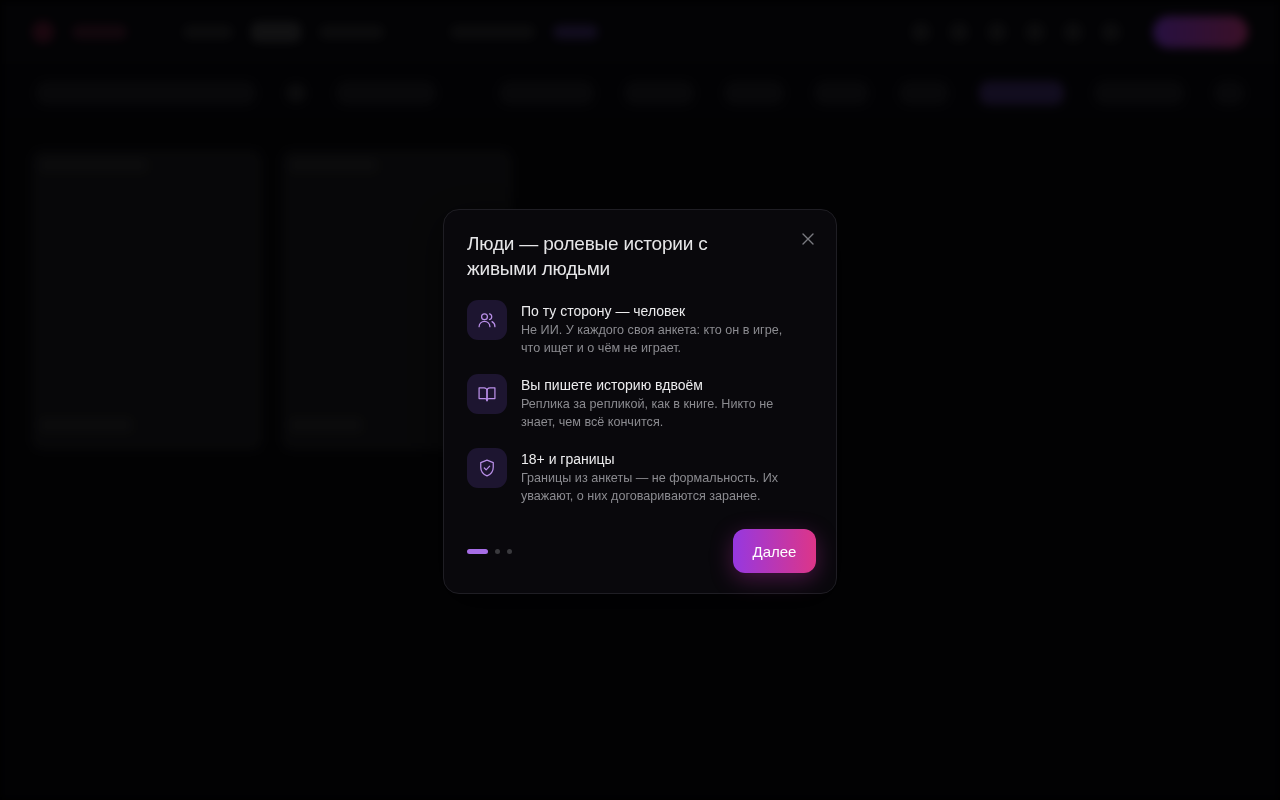 Image resolution: width=1280 pixels, height=800 pixels. I want to click on feature-description: Не ИИ. У каждого своя анкета: кто он в игре, что ищет и о чём не играет., so click(652, 339).